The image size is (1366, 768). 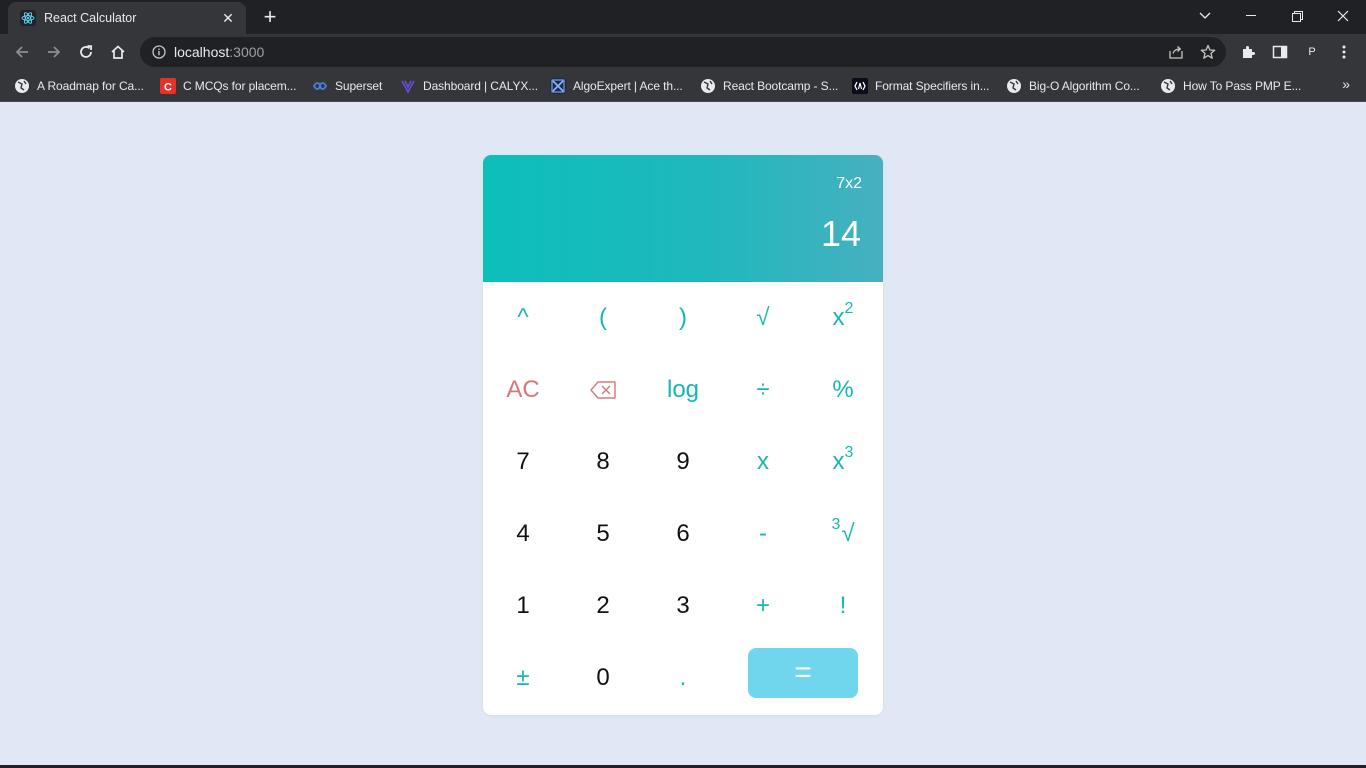 I want to click on calyx-icon, so click(x=408, y=86).